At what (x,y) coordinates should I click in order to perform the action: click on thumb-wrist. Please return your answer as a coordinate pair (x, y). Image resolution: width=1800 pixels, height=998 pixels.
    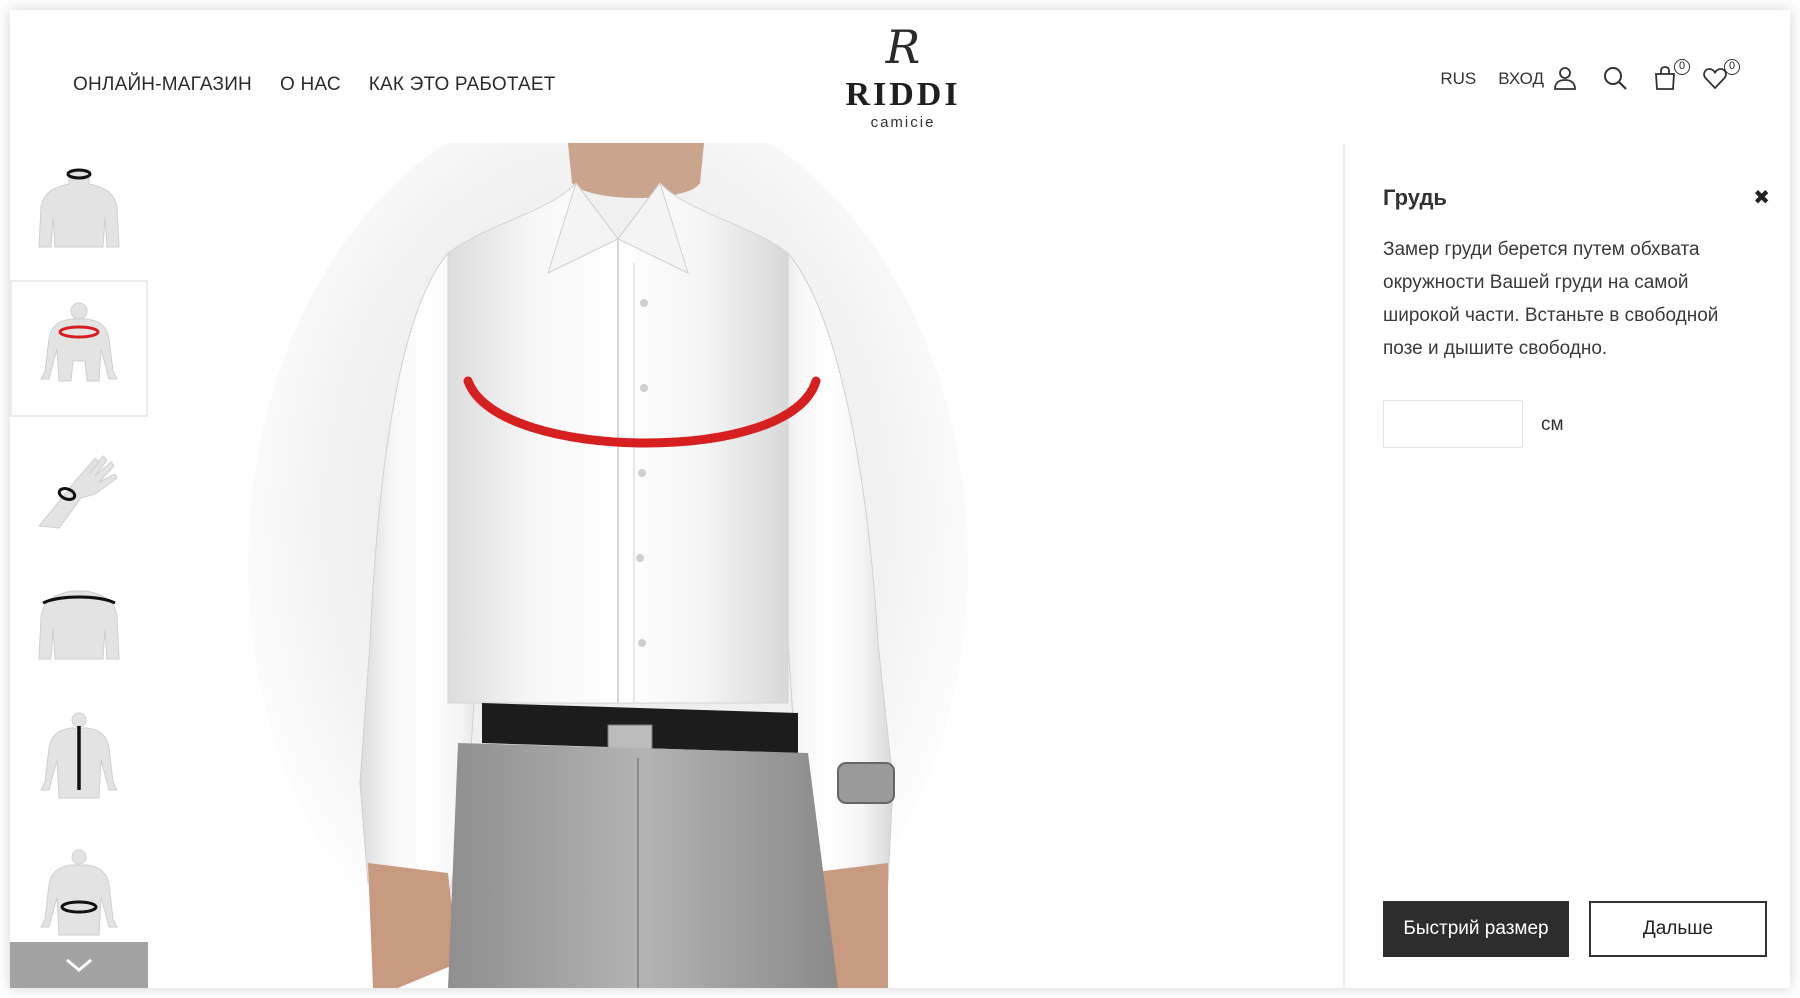
    Looking at the image, I should click on (79, 485).